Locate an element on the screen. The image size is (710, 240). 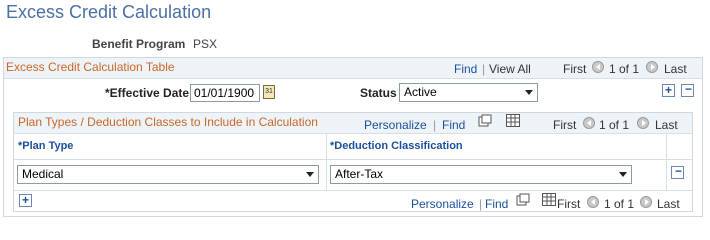
outer-range: 1 of 1 is located at coordinates (624, 69).